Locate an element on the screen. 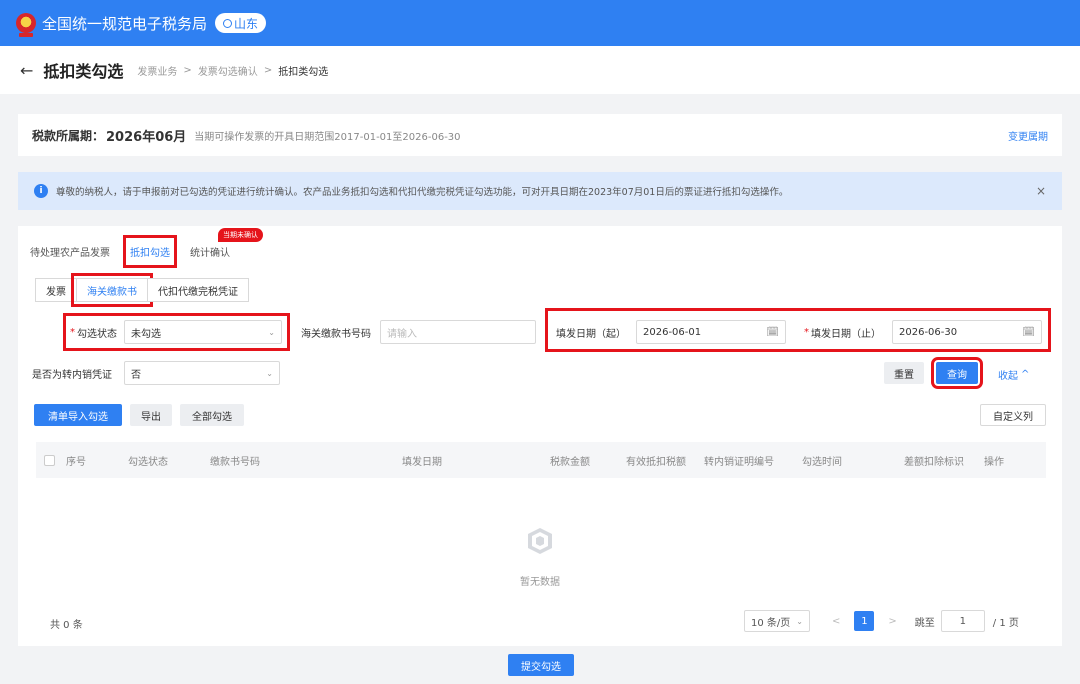 The image size is (1080, 684). period-label: 税款所属期： is located at coordinates (68, 135).